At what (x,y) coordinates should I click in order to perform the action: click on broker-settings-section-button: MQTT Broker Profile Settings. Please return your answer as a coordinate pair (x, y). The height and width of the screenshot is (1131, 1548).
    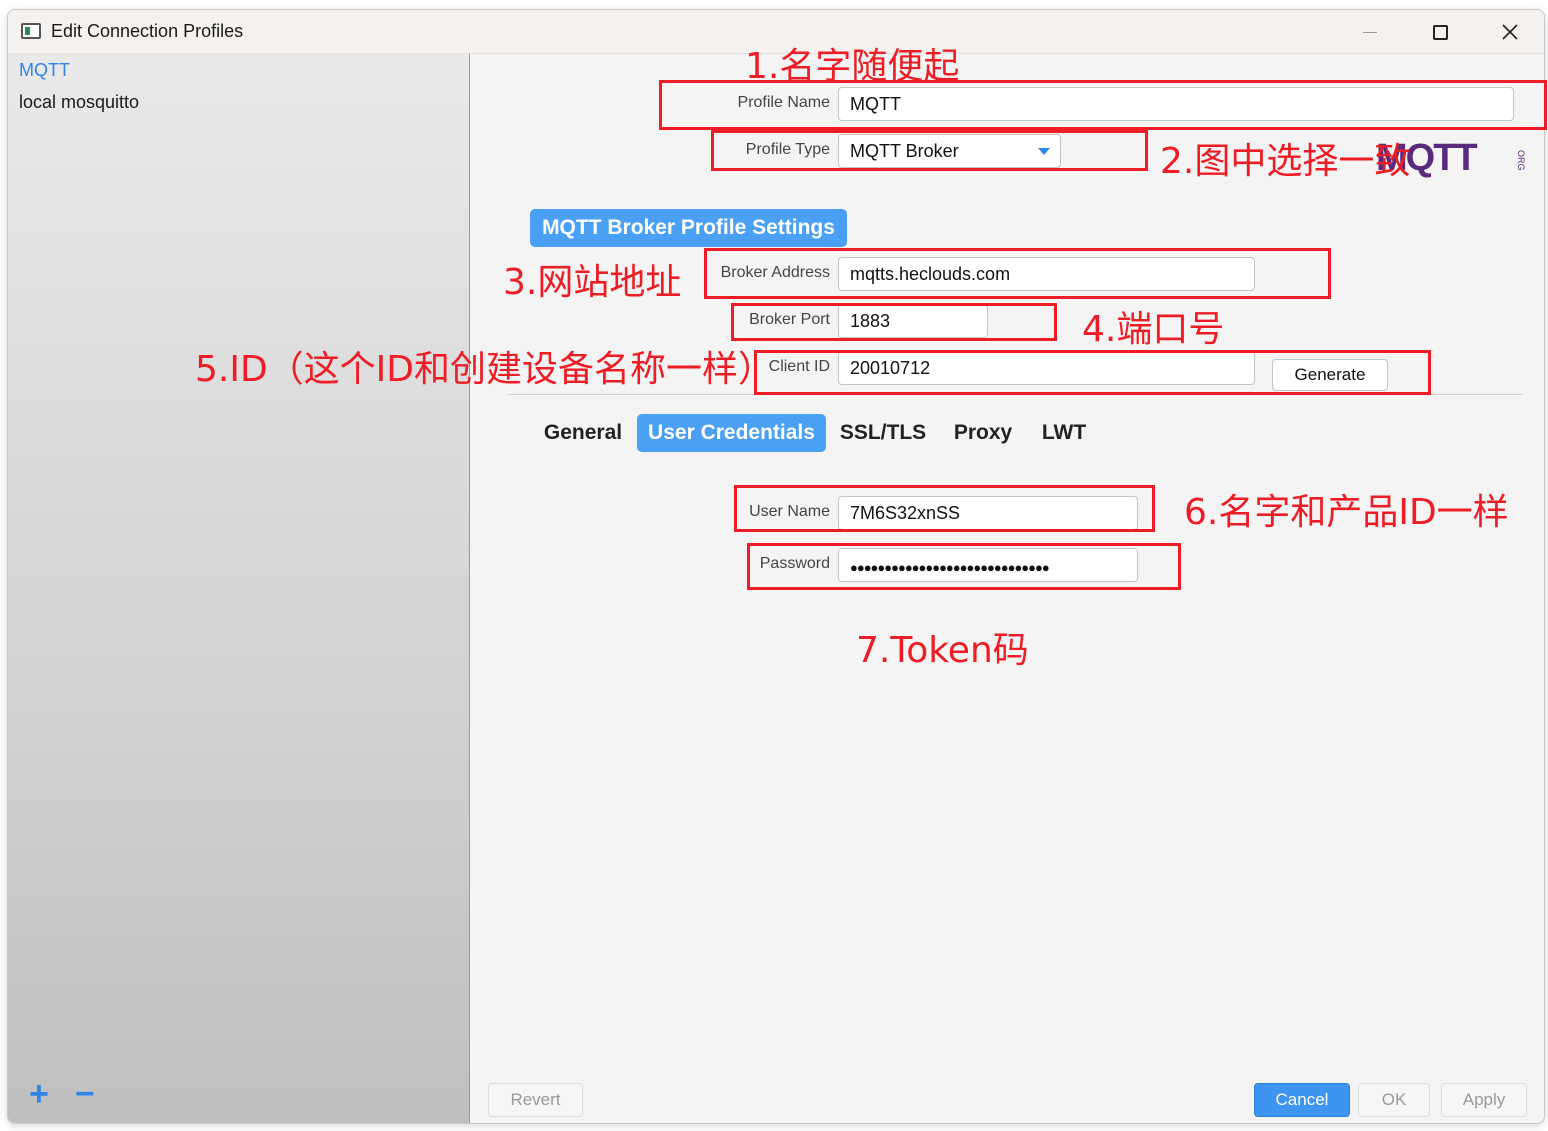
    Looking at the image, I should click on (688, 228).